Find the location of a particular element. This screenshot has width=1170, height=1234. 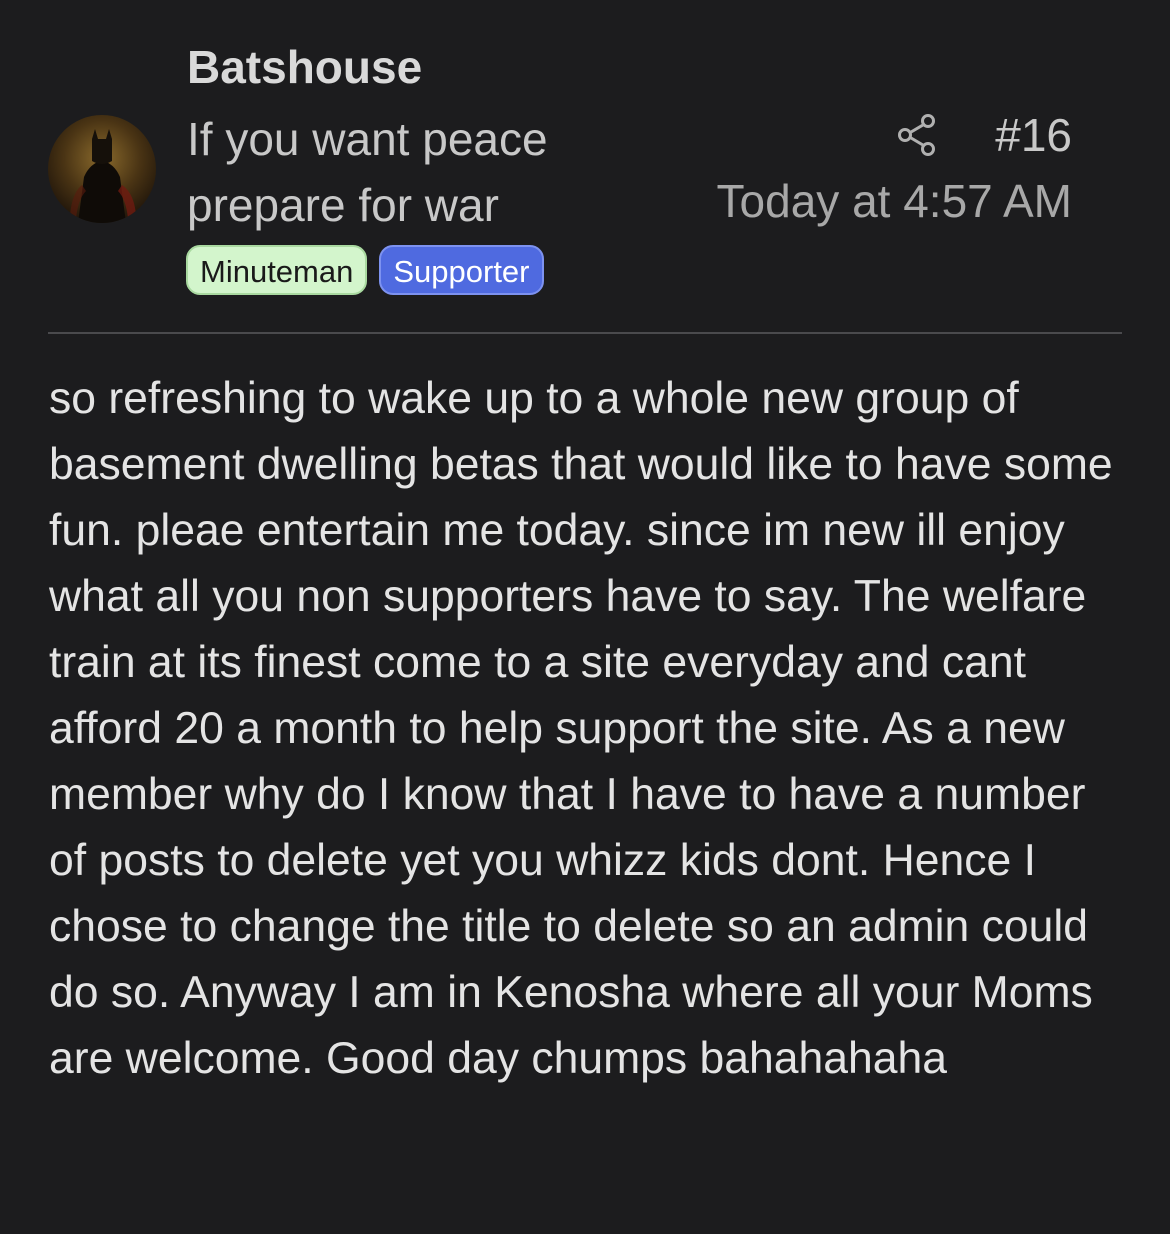

user-badges: Minuteman Supporter is located at coordinates (365, 270).